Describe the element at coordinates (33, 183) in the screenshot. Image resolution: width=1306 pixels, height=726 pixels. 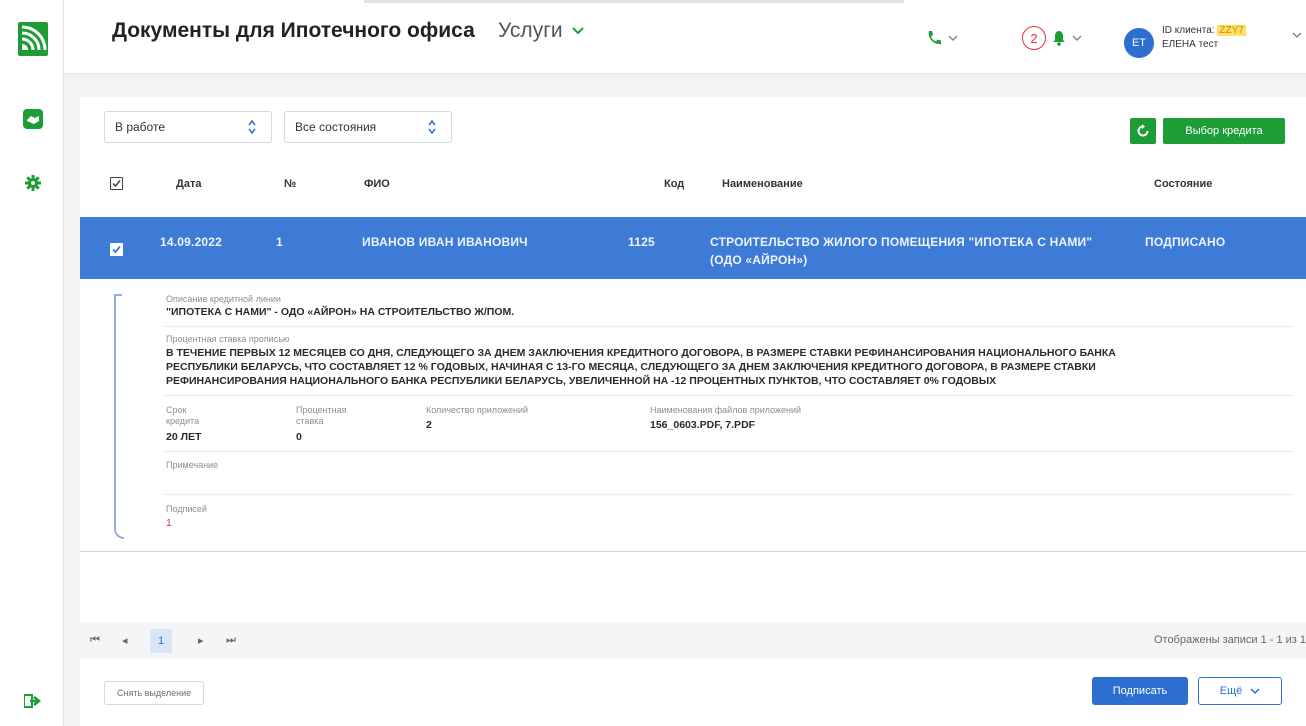
I see `gear-icon` at that location.